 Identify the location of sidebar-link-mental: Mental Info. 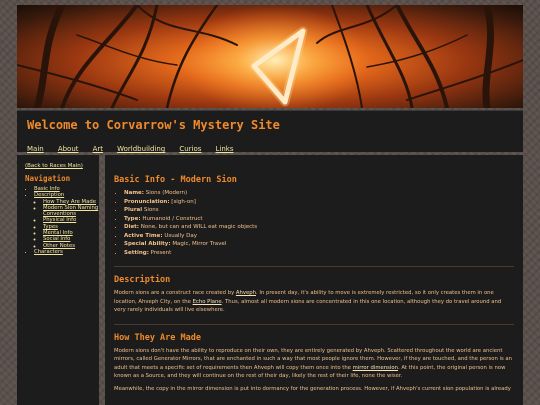
(58, 233).